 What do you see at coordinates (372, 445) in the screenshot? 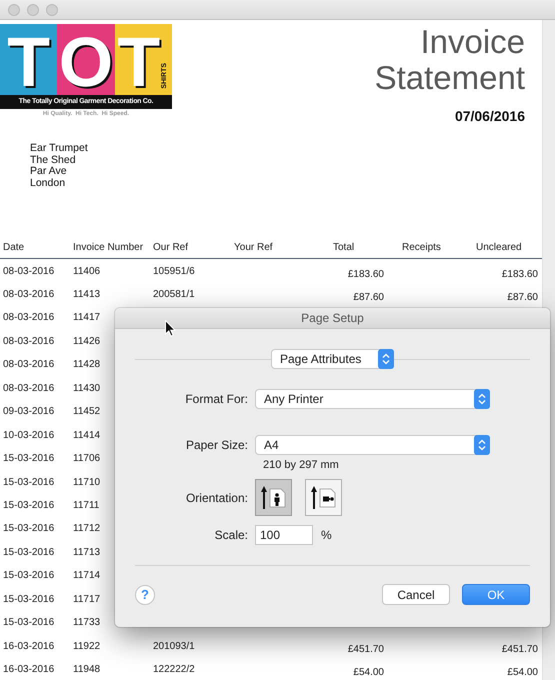
I see `paper-size-popup: A4` at bounding box center [372, 445].